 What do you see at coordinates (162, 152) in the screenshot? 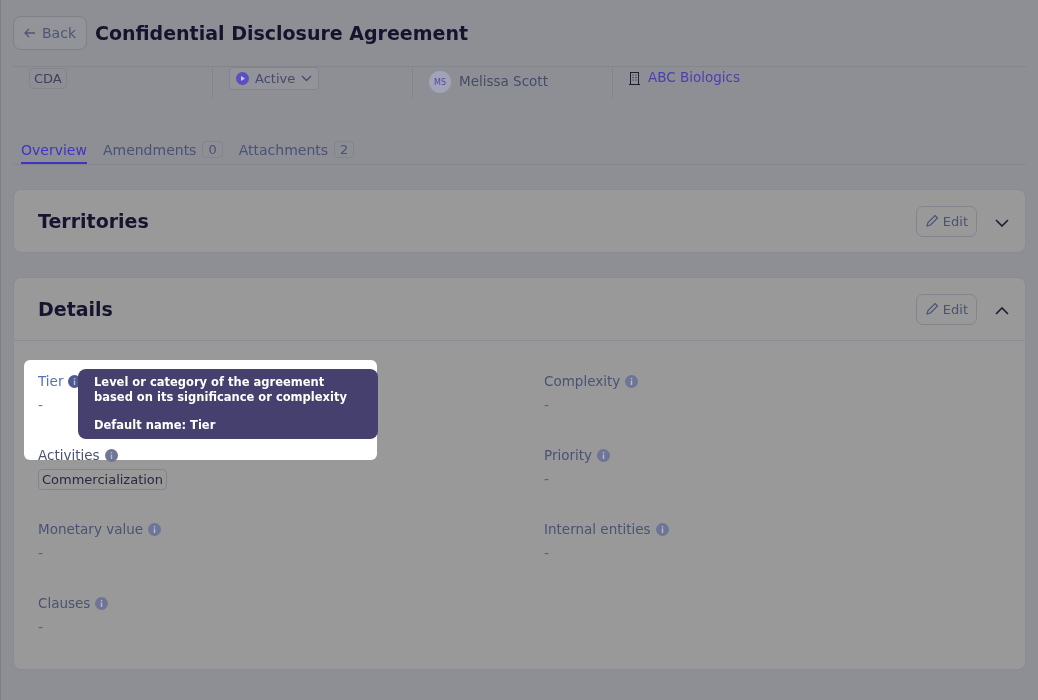
I see `tab: Amendments 0` at bounding box center [162, 152].